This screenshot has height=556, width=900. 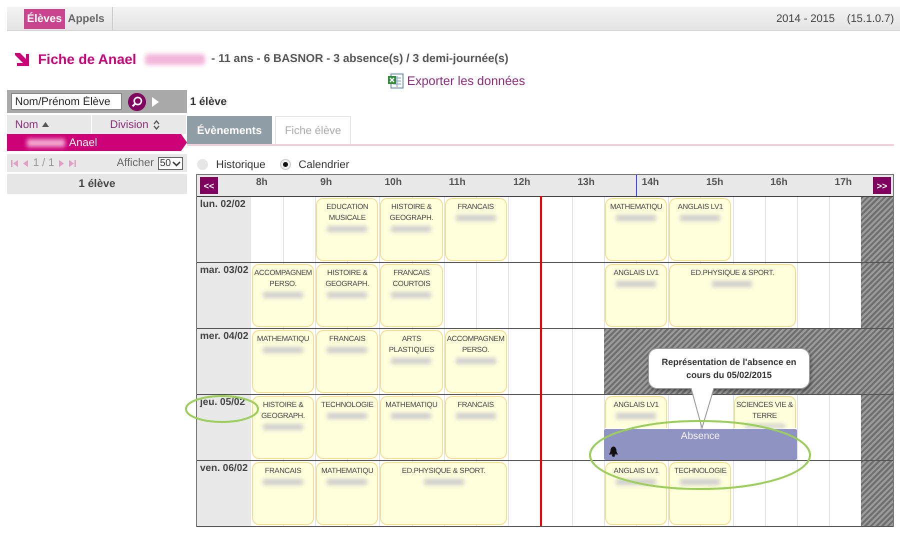 What do you see at coordinates (393, 182) in the screenshot?
I see `hour-label: 10h` at bounding box center [393, 182].